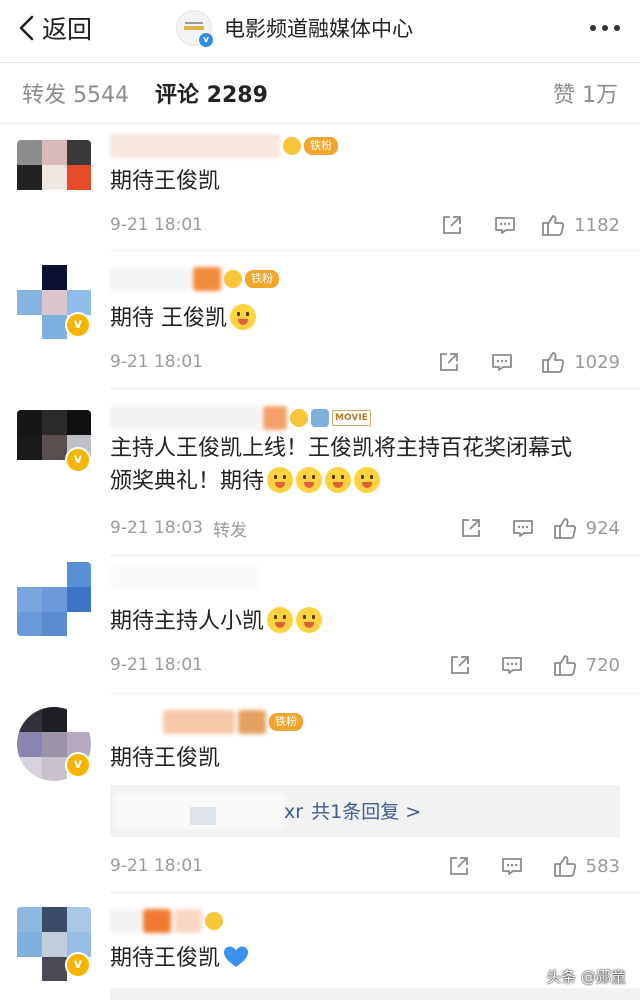  I want to click on like-count: 720, so click(602, 665).